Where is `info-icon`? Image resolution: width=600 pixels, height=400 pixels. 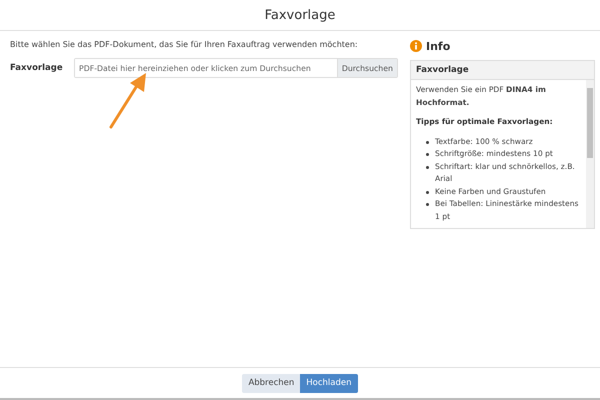
info-icon is located at coordinates (416, 46).